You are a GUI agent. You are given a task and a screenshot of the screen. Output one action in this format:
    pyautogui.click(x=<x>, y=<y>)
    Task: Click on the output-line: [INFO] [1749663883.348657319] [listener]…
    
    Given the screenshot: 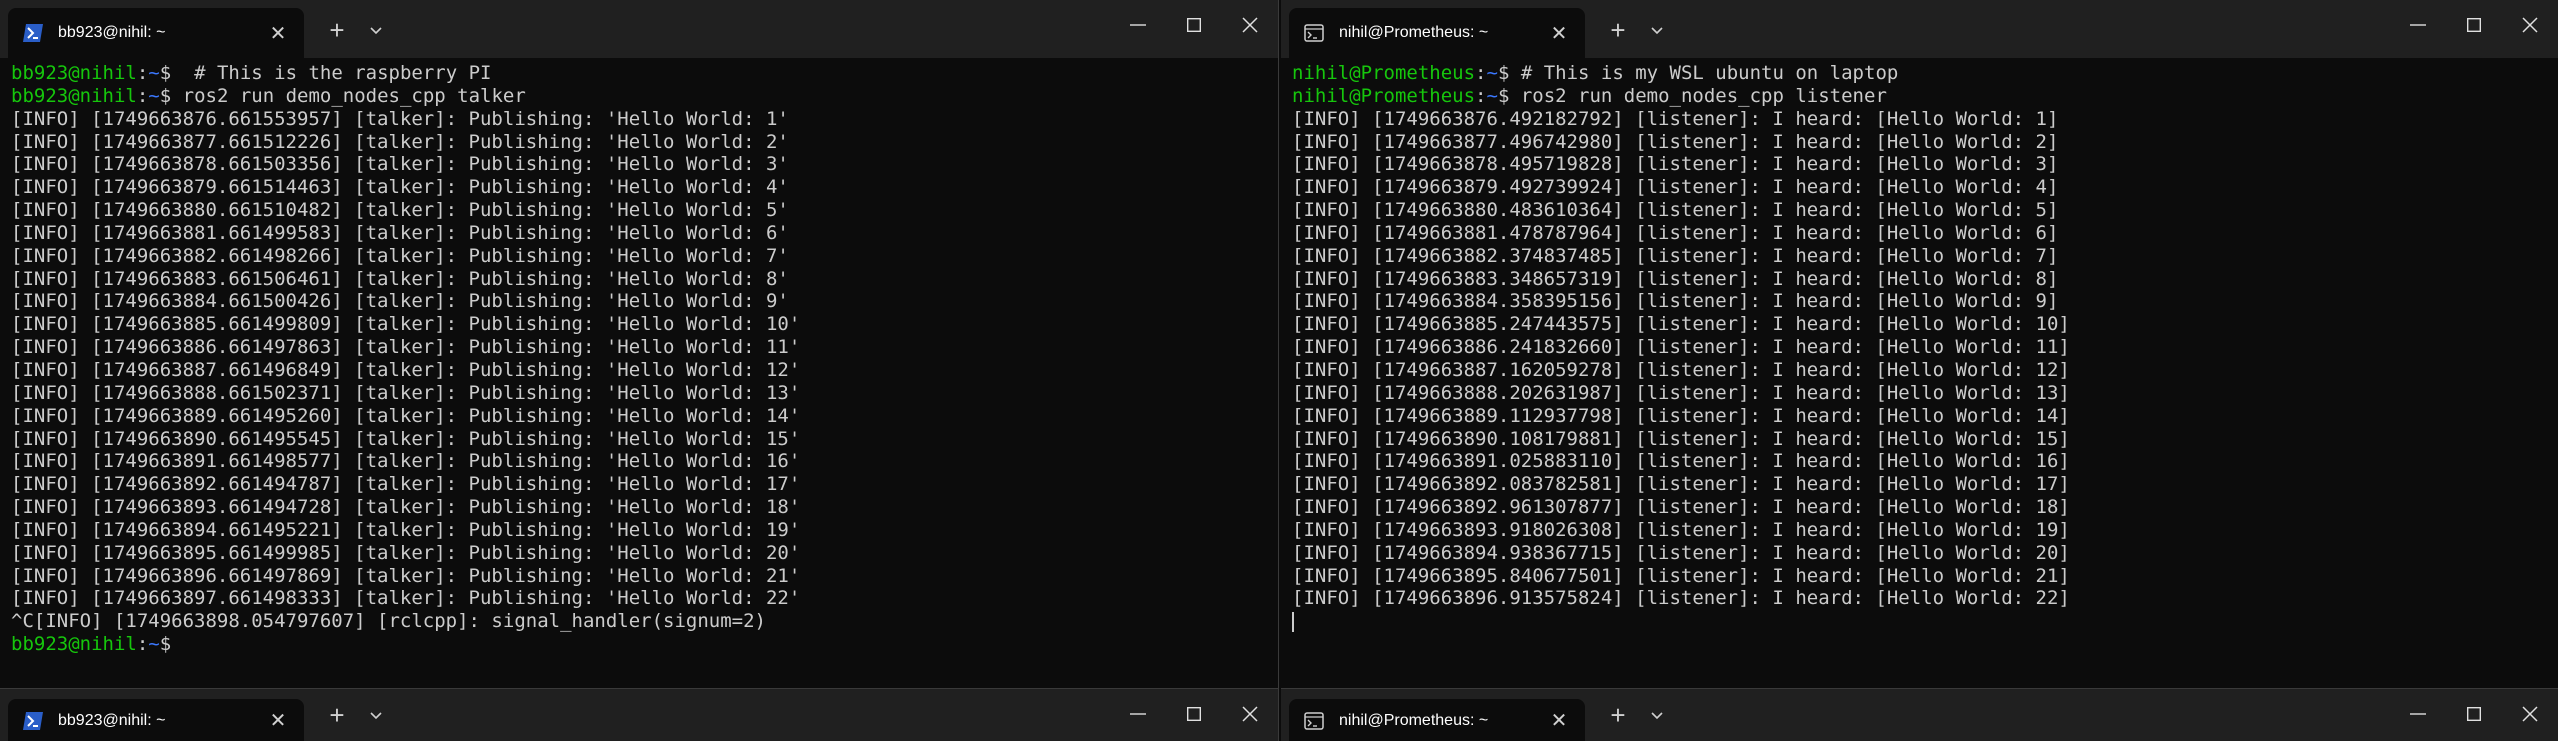 What is the action you would take?
    pyautogui.click(x=1925, y=279)
    